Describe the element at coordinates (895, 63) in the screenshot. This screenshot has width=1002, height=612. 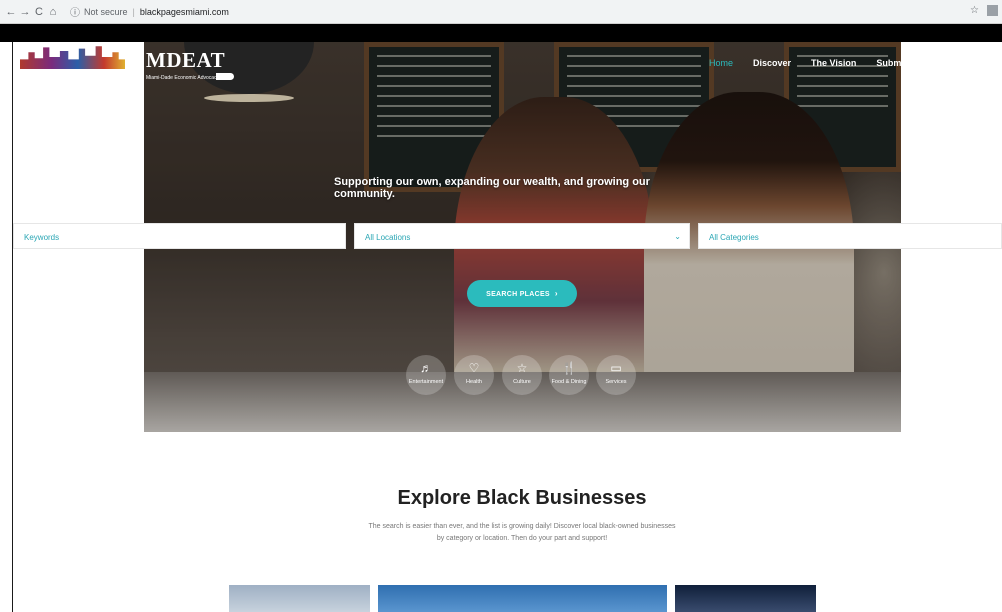
I see `nav-submit: Submit A` at that location.